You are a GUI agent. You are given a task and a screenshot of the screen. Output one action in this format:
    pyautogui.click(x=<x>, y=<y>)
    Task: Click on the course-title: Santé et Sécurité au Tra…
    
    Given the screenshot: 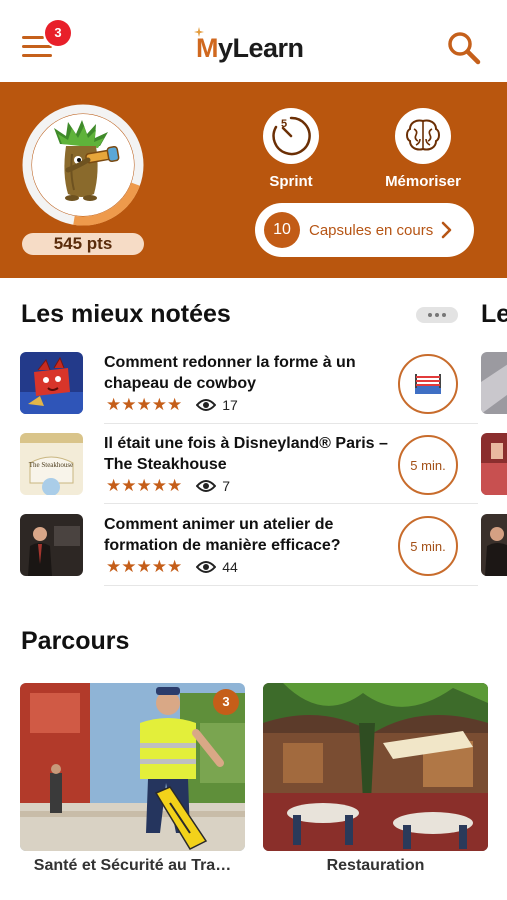 What is the action you would take?
    pyautogui.click(x=132, y=865)
    